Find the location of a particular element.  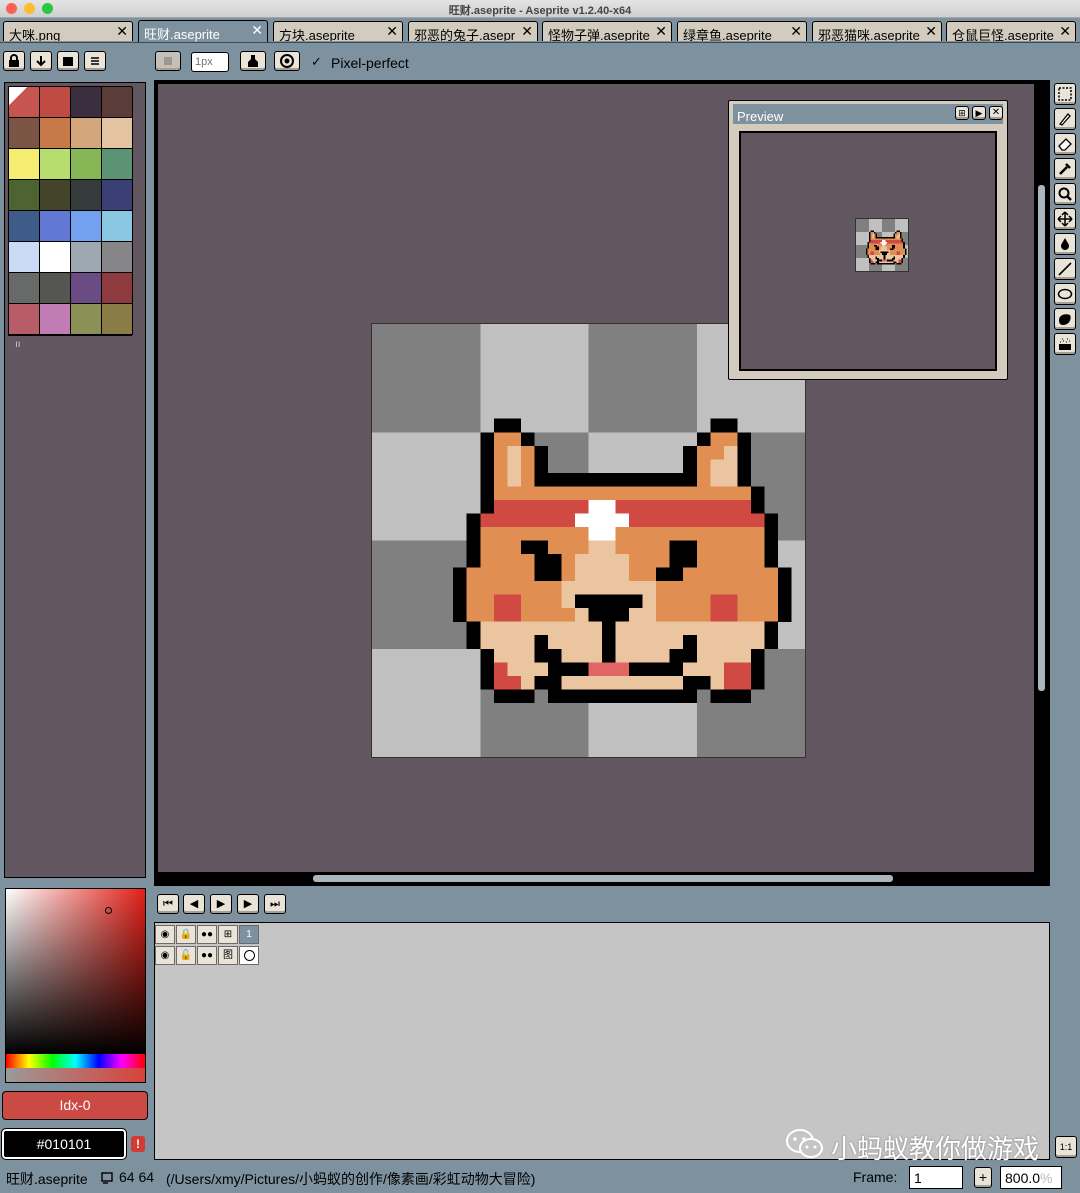

tab-green-octopus: 绿章鱼.aseprite ✕ is located at coordinates (742, 31).